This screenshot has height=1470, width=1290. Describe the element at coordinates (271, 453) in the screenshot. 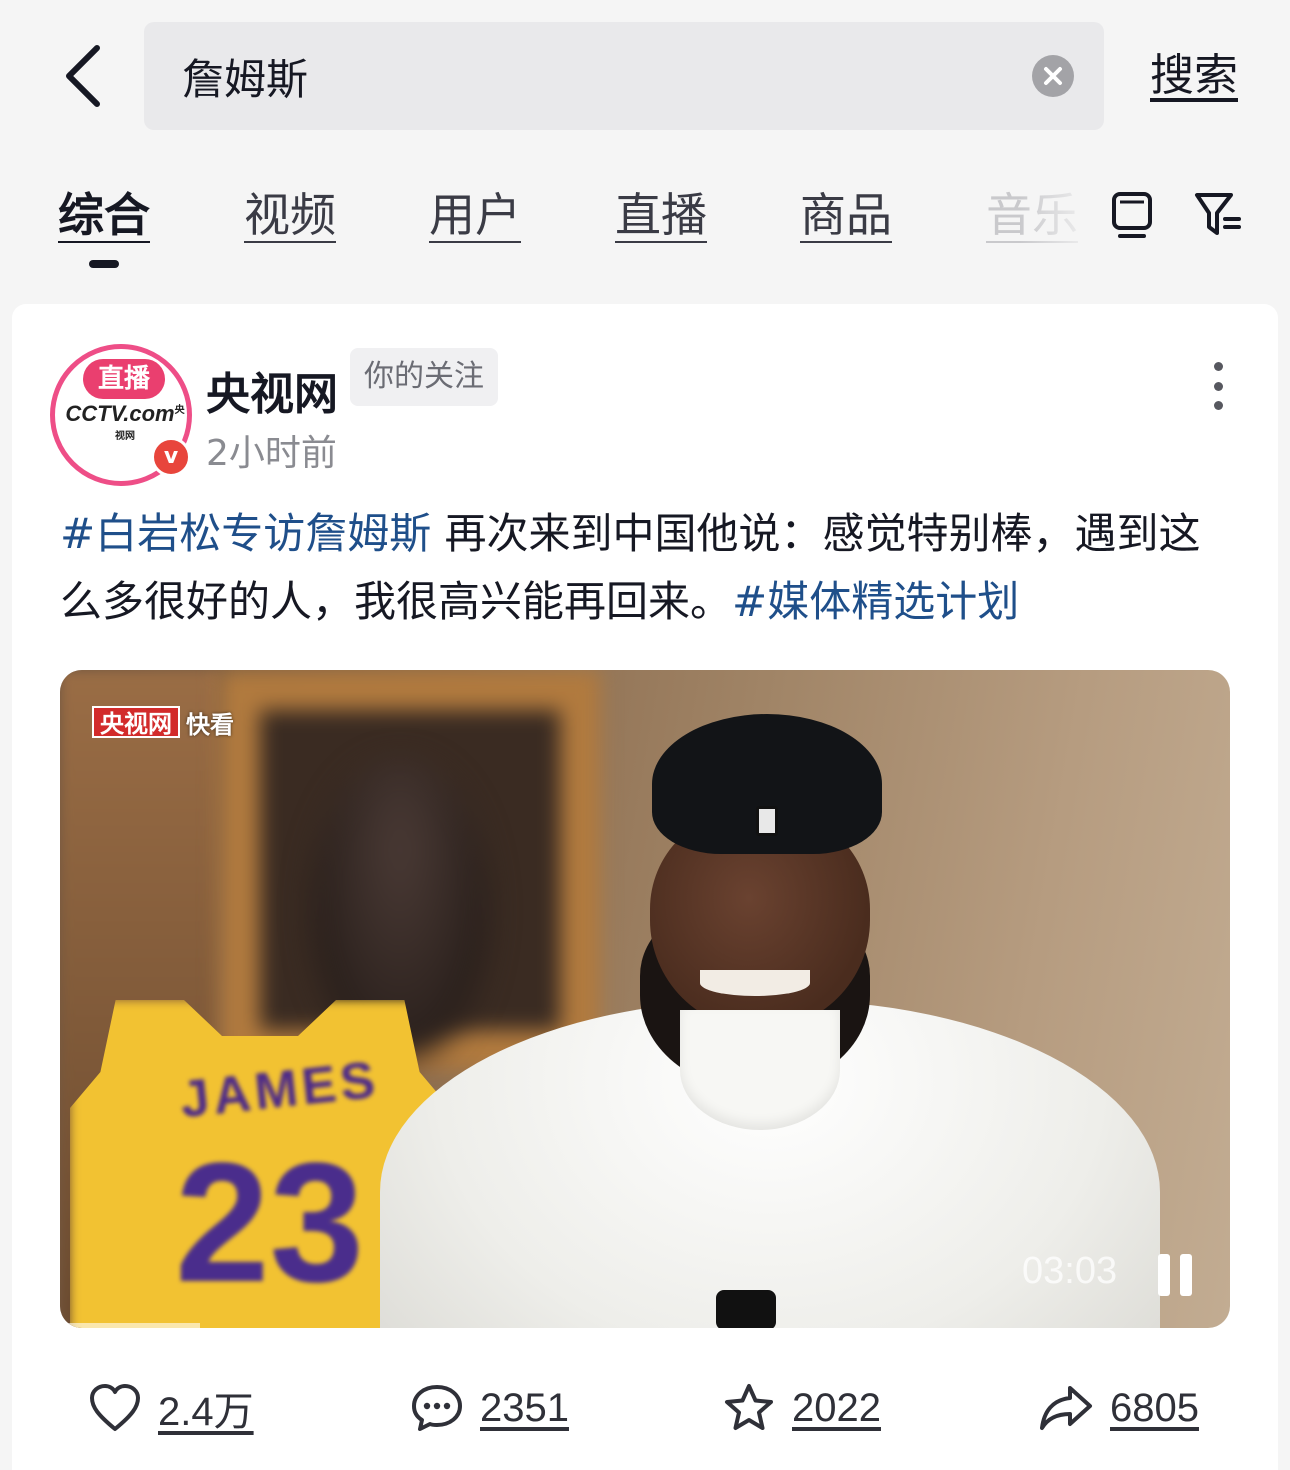

I see `post-time: 2小时前` at that location.